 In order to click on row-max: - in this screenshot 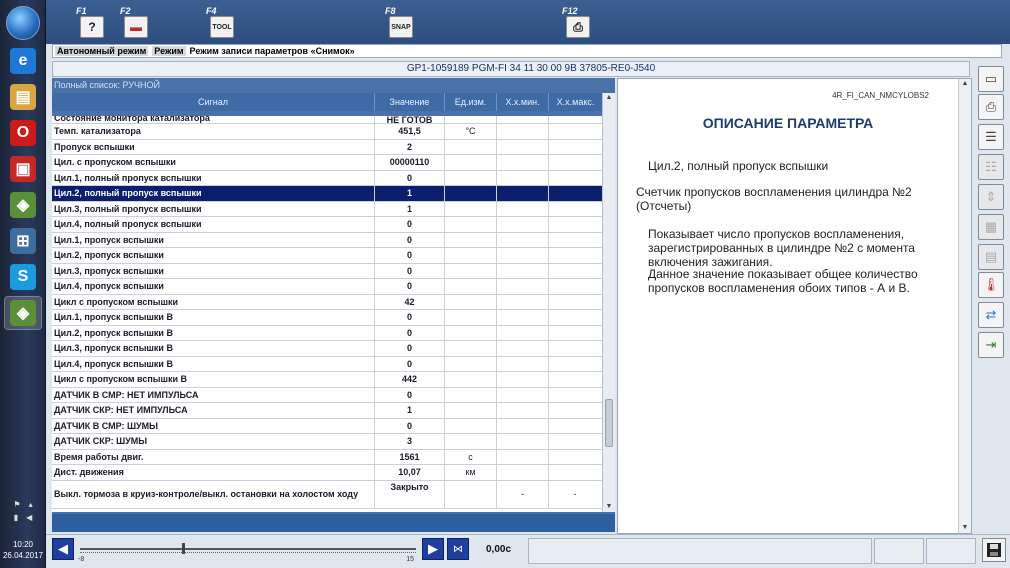, I will do `click(575, 494)`.